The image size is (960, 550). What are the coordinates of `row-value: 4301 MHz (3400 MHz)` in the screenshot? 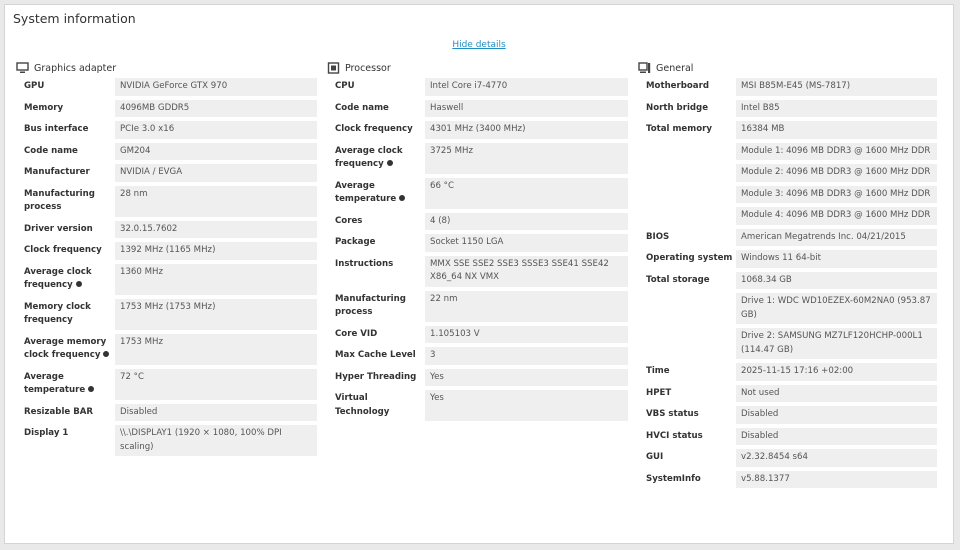 It's located at (526, 130).